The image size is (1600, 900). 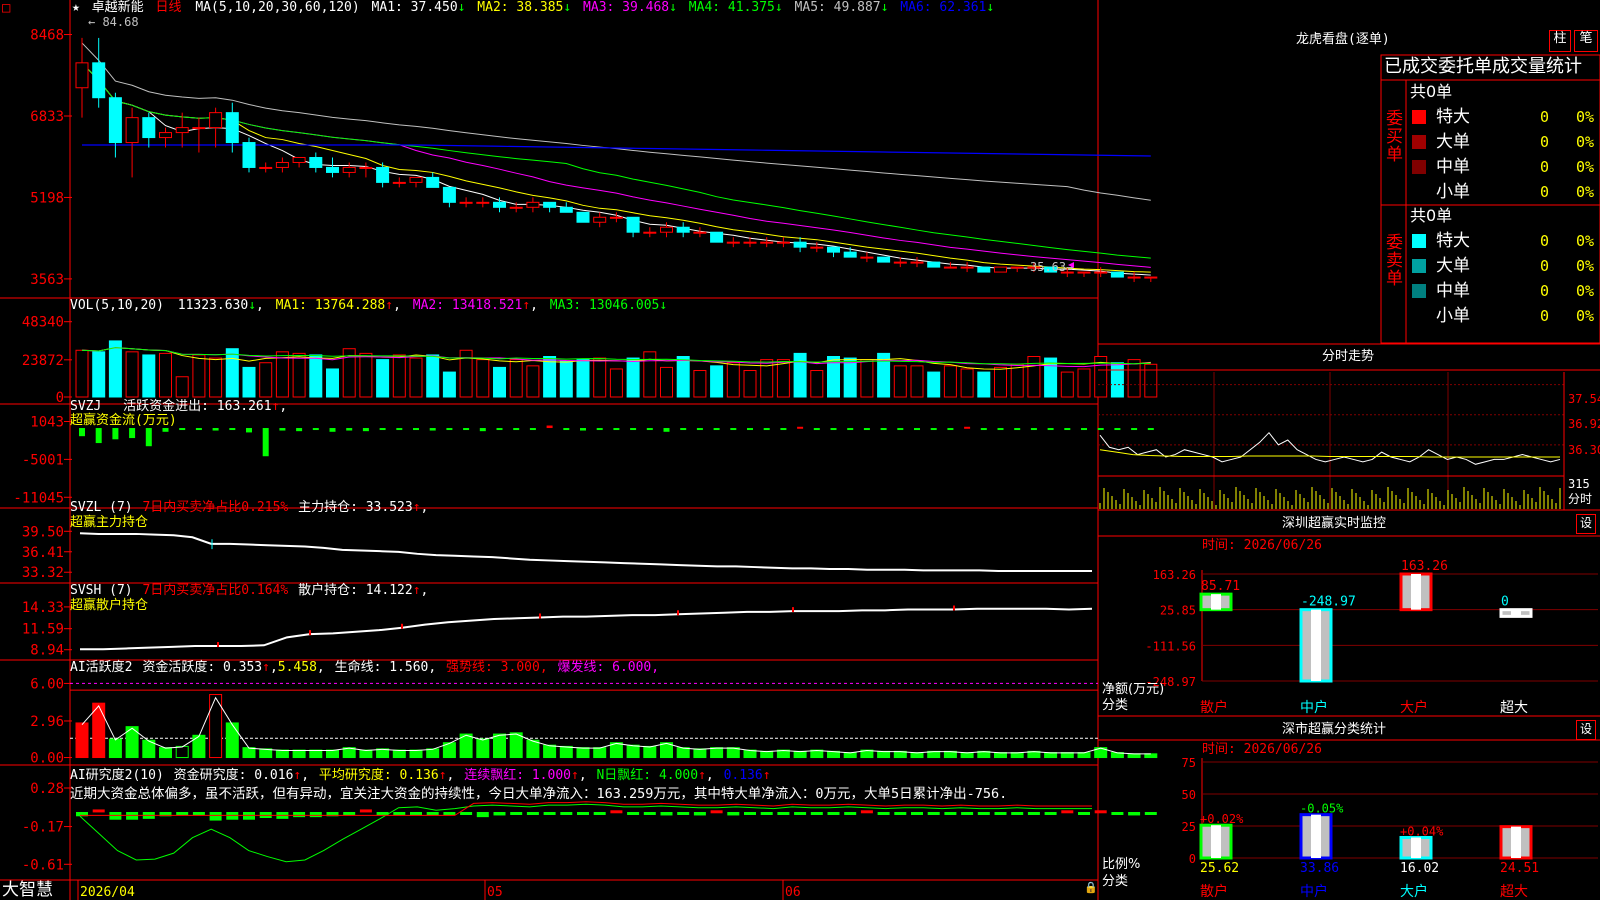 I want to click on bottom-app-title: 大智慧, so click(x=27, y=890).